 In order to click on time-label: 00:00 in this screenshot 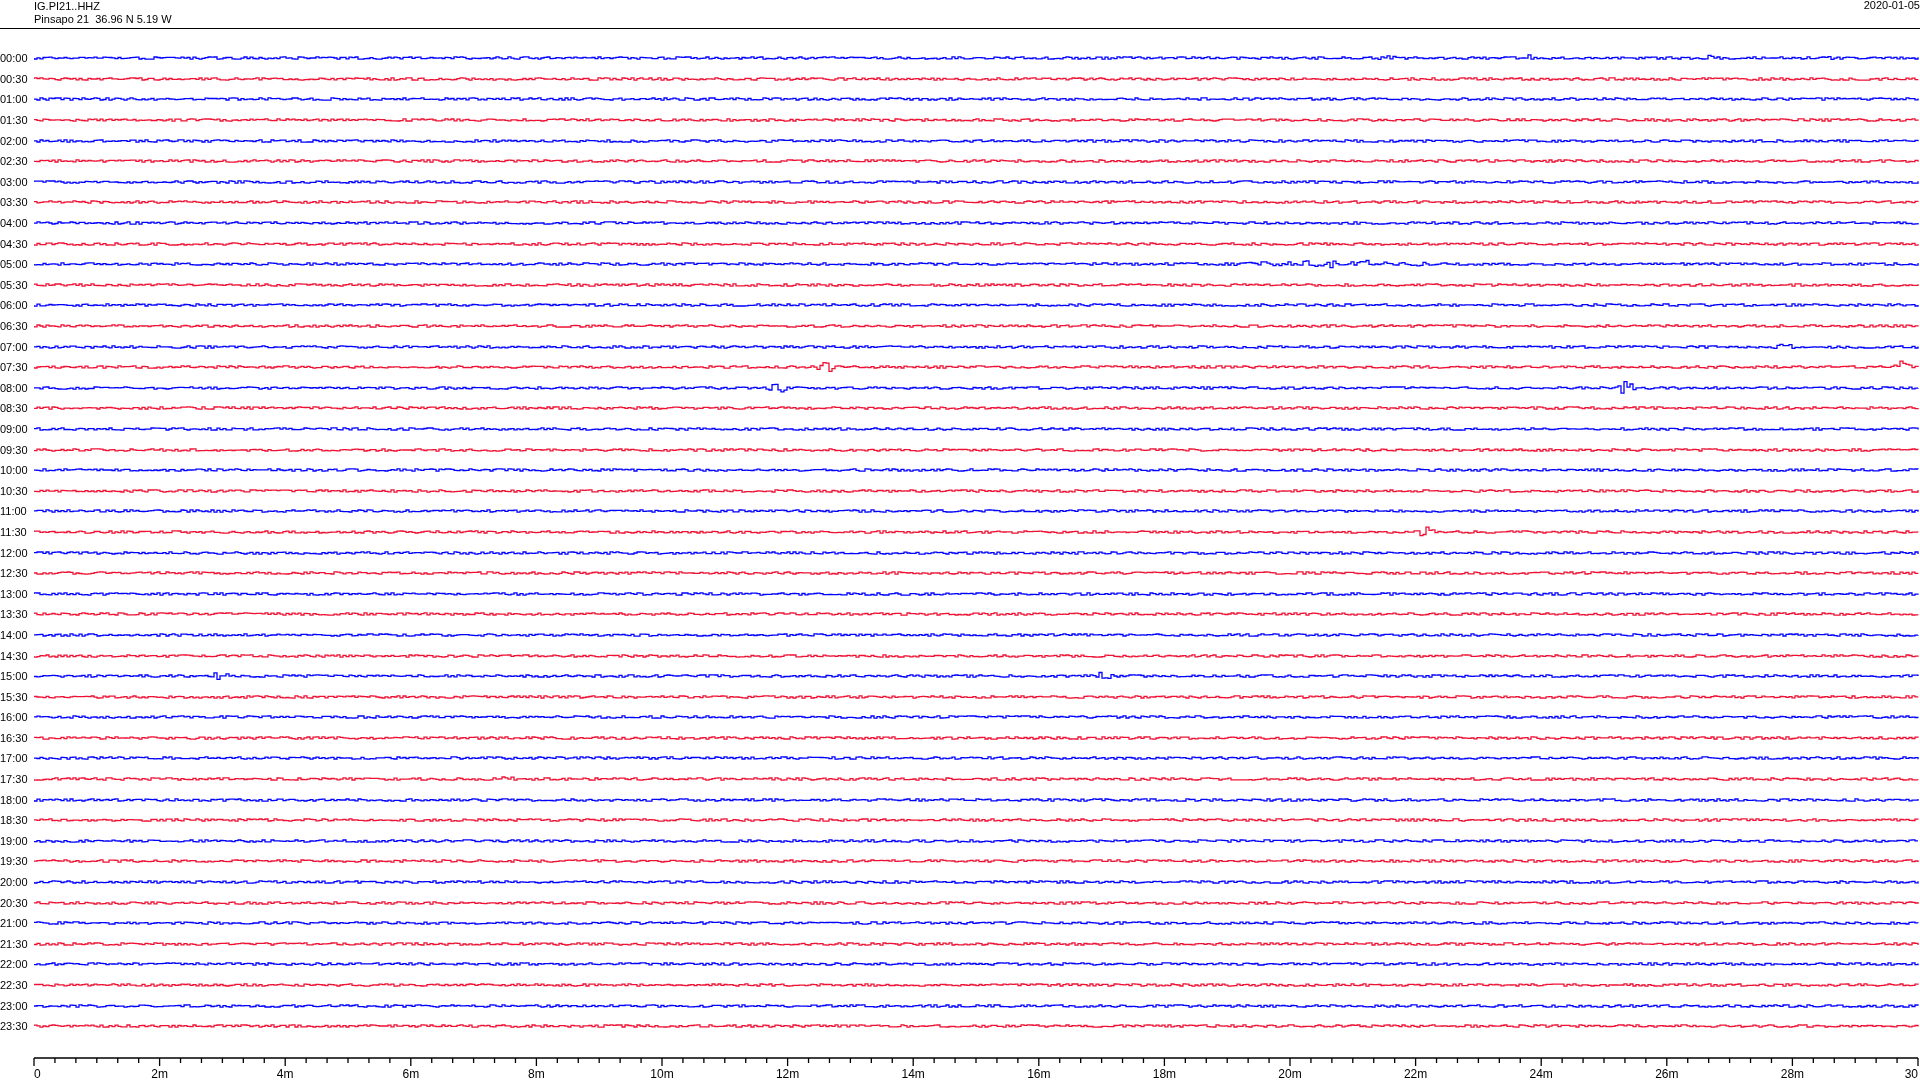, I will do `click(14, 58)`.